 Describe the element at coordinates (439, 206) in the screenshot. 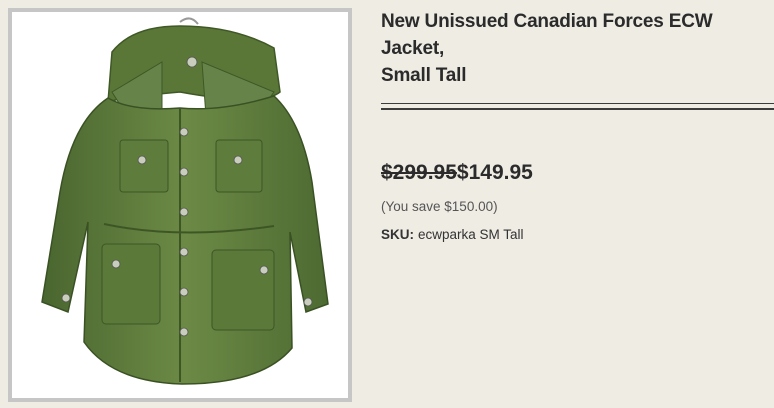

I see `savings-text: (You save $150.00)` at that location.